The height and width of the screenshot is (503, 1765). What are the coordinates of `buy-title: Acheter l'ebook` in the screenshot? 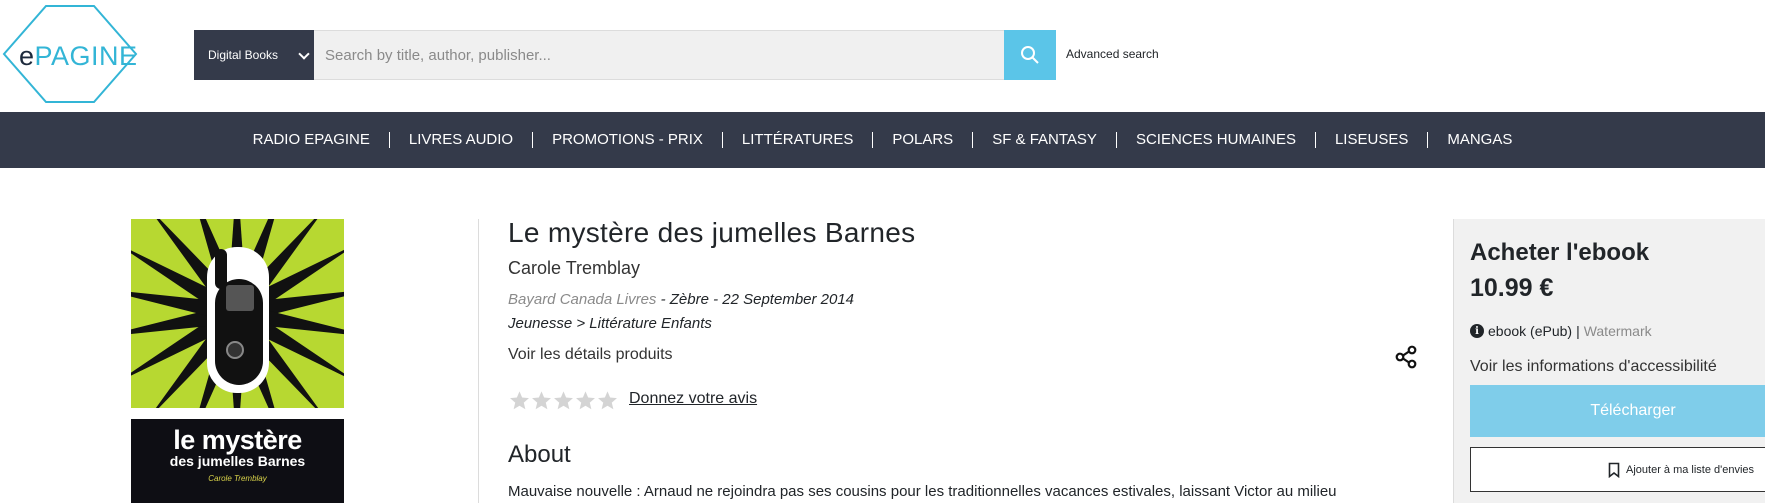 It's located at (1560, 252).